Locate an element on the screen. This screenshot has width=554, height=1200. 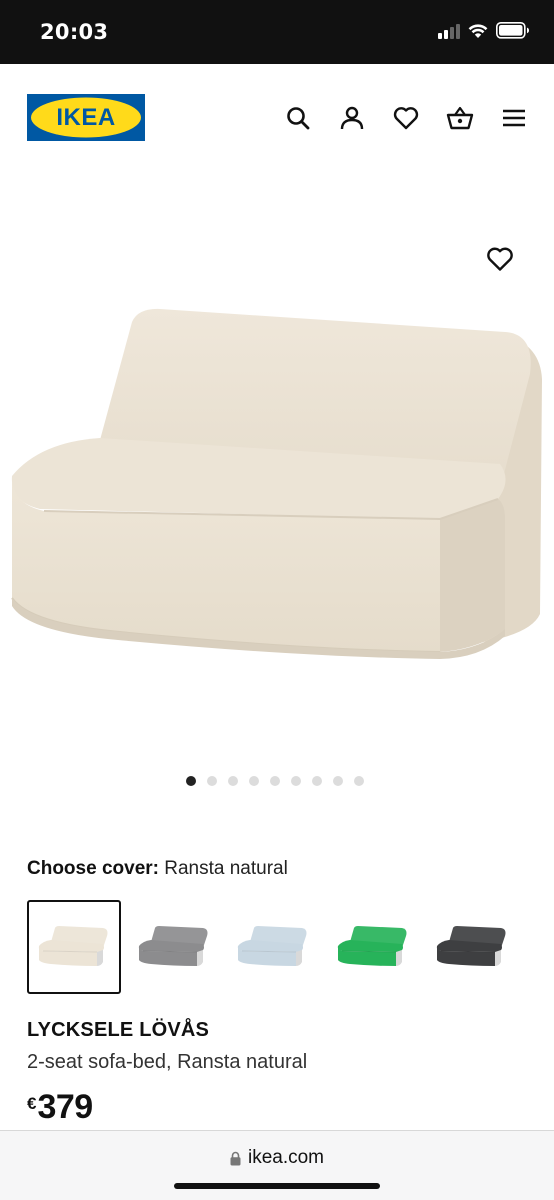
search-icon is located at coordinates (298, 118).